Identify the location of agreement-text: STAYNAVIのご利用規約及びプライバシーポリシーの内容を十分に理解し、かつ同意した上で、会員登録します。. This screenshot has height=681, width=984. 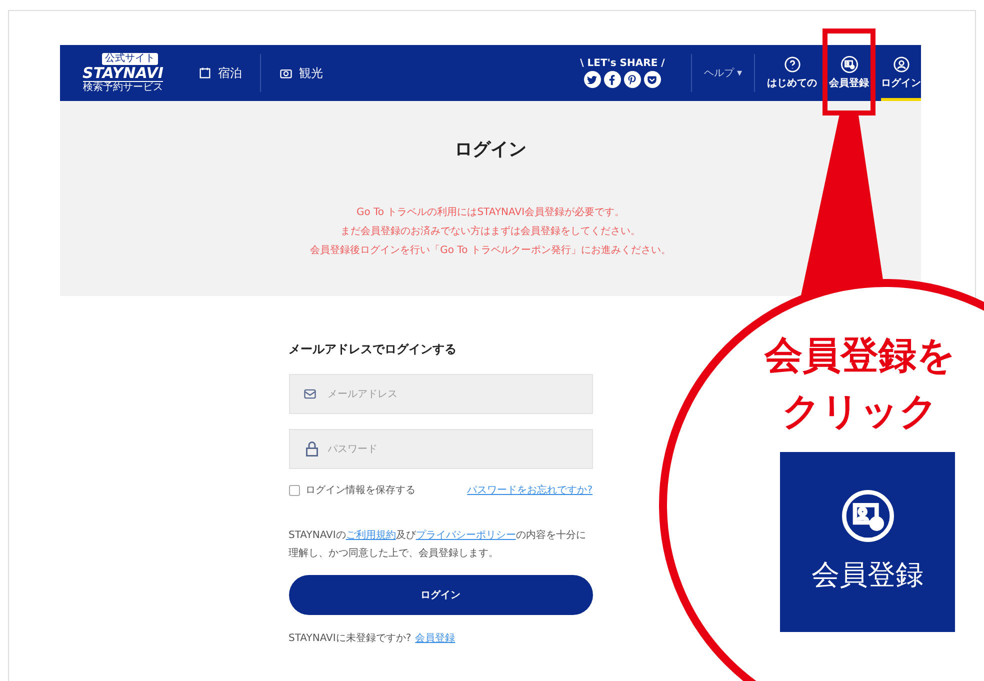
(437, 544).